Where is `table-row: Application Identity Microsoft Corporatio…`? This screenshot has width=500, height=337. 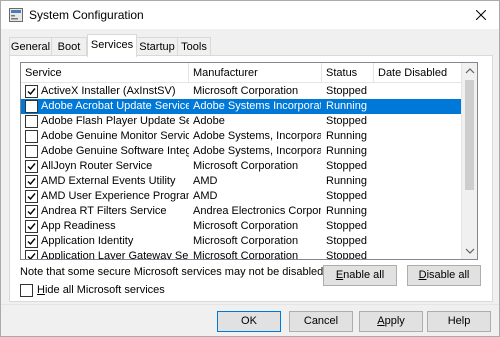
table-row: Application Identity Microsoft Corporatio… is located at coordinates (241, 241).